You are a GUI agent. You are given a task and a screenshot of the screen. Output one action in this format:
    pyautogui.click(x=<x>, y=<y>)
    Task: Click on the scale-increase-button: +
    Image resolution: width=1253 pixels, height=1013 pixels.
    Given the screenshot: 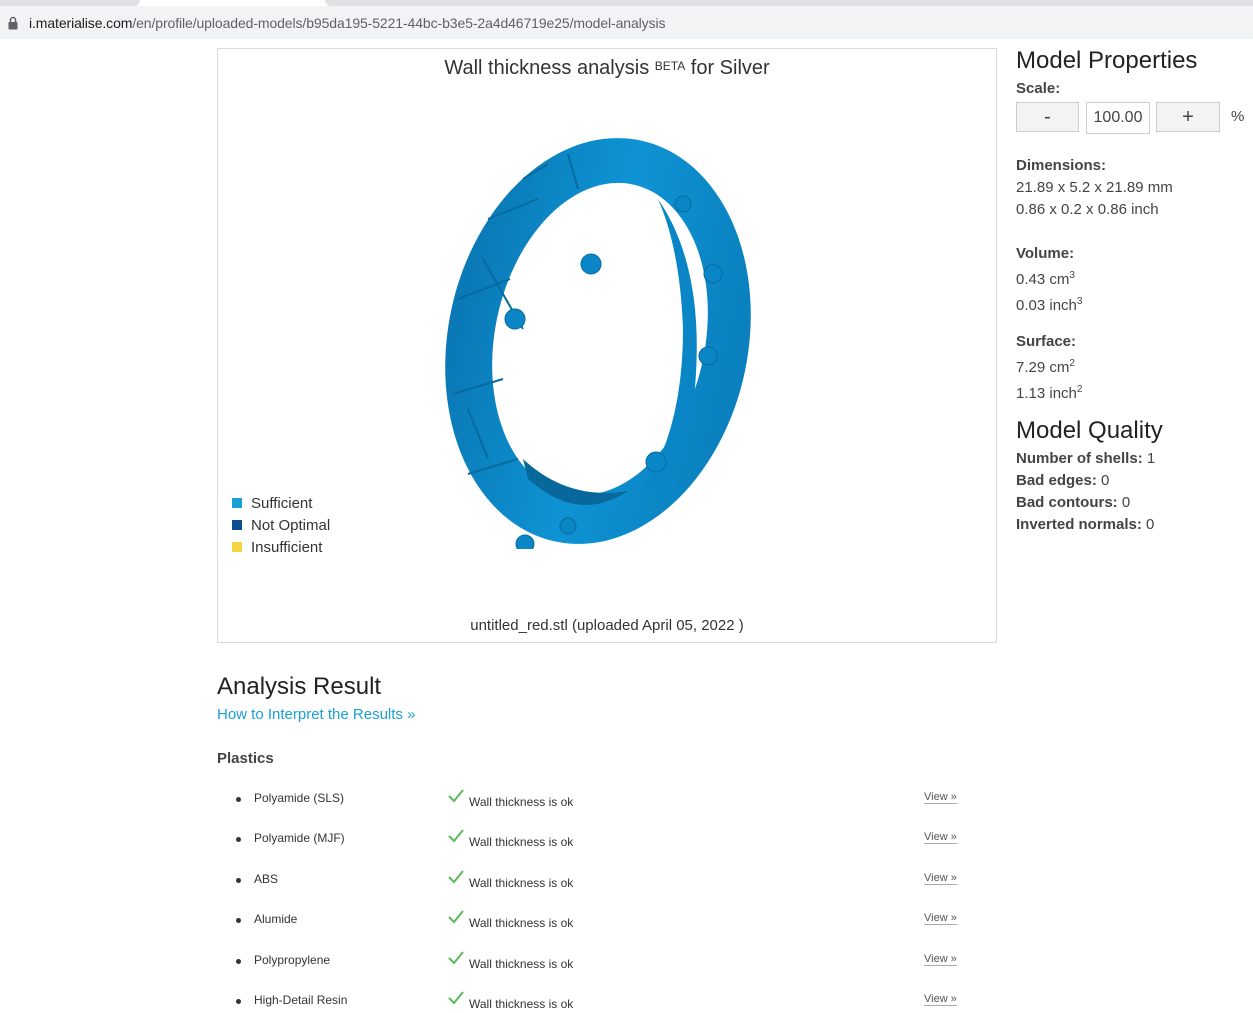 What is the action you would take?
    pyautogui.click(x=1188, y=117)
    